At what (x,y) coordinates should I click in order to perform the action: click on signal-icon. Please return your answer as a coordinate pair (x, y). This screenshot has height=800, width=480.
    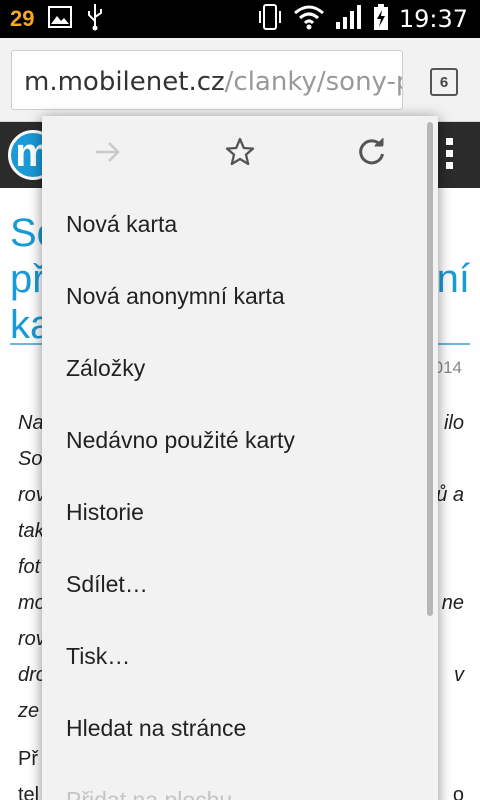
    Looking at the image, I should click on (349, 19).